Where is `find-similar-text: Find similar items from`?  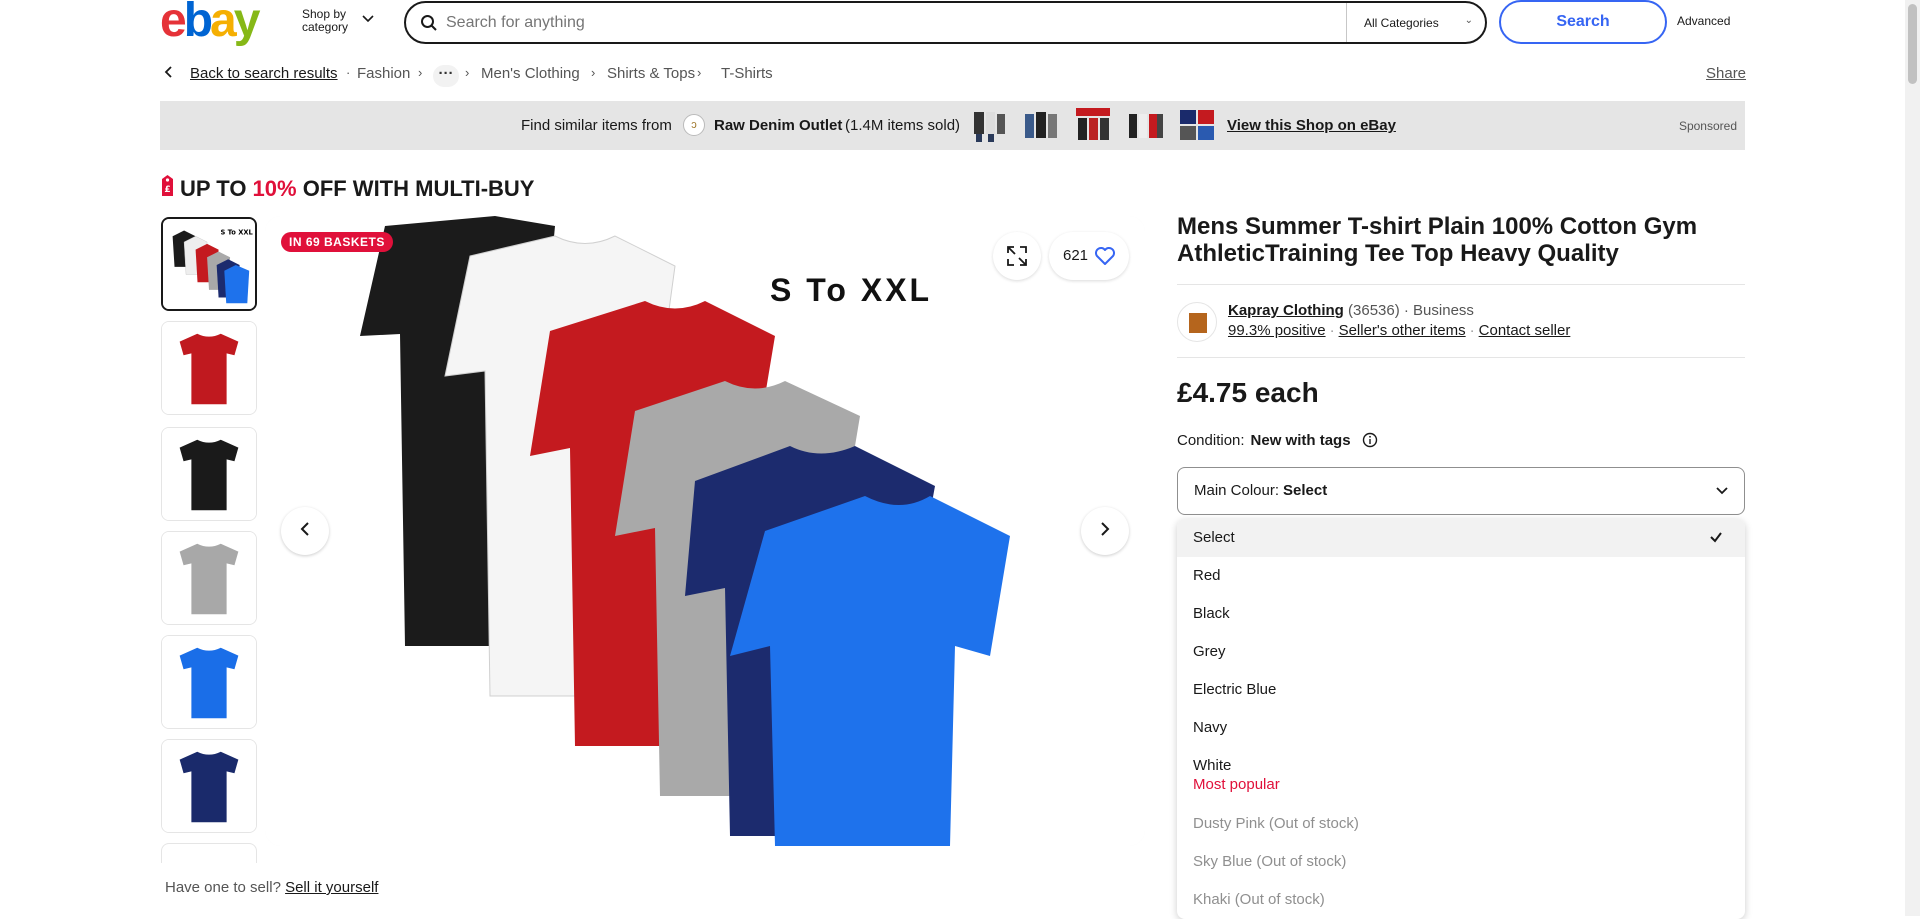
find-similar-text: Find similar items from is located at coordinates (596, 125).